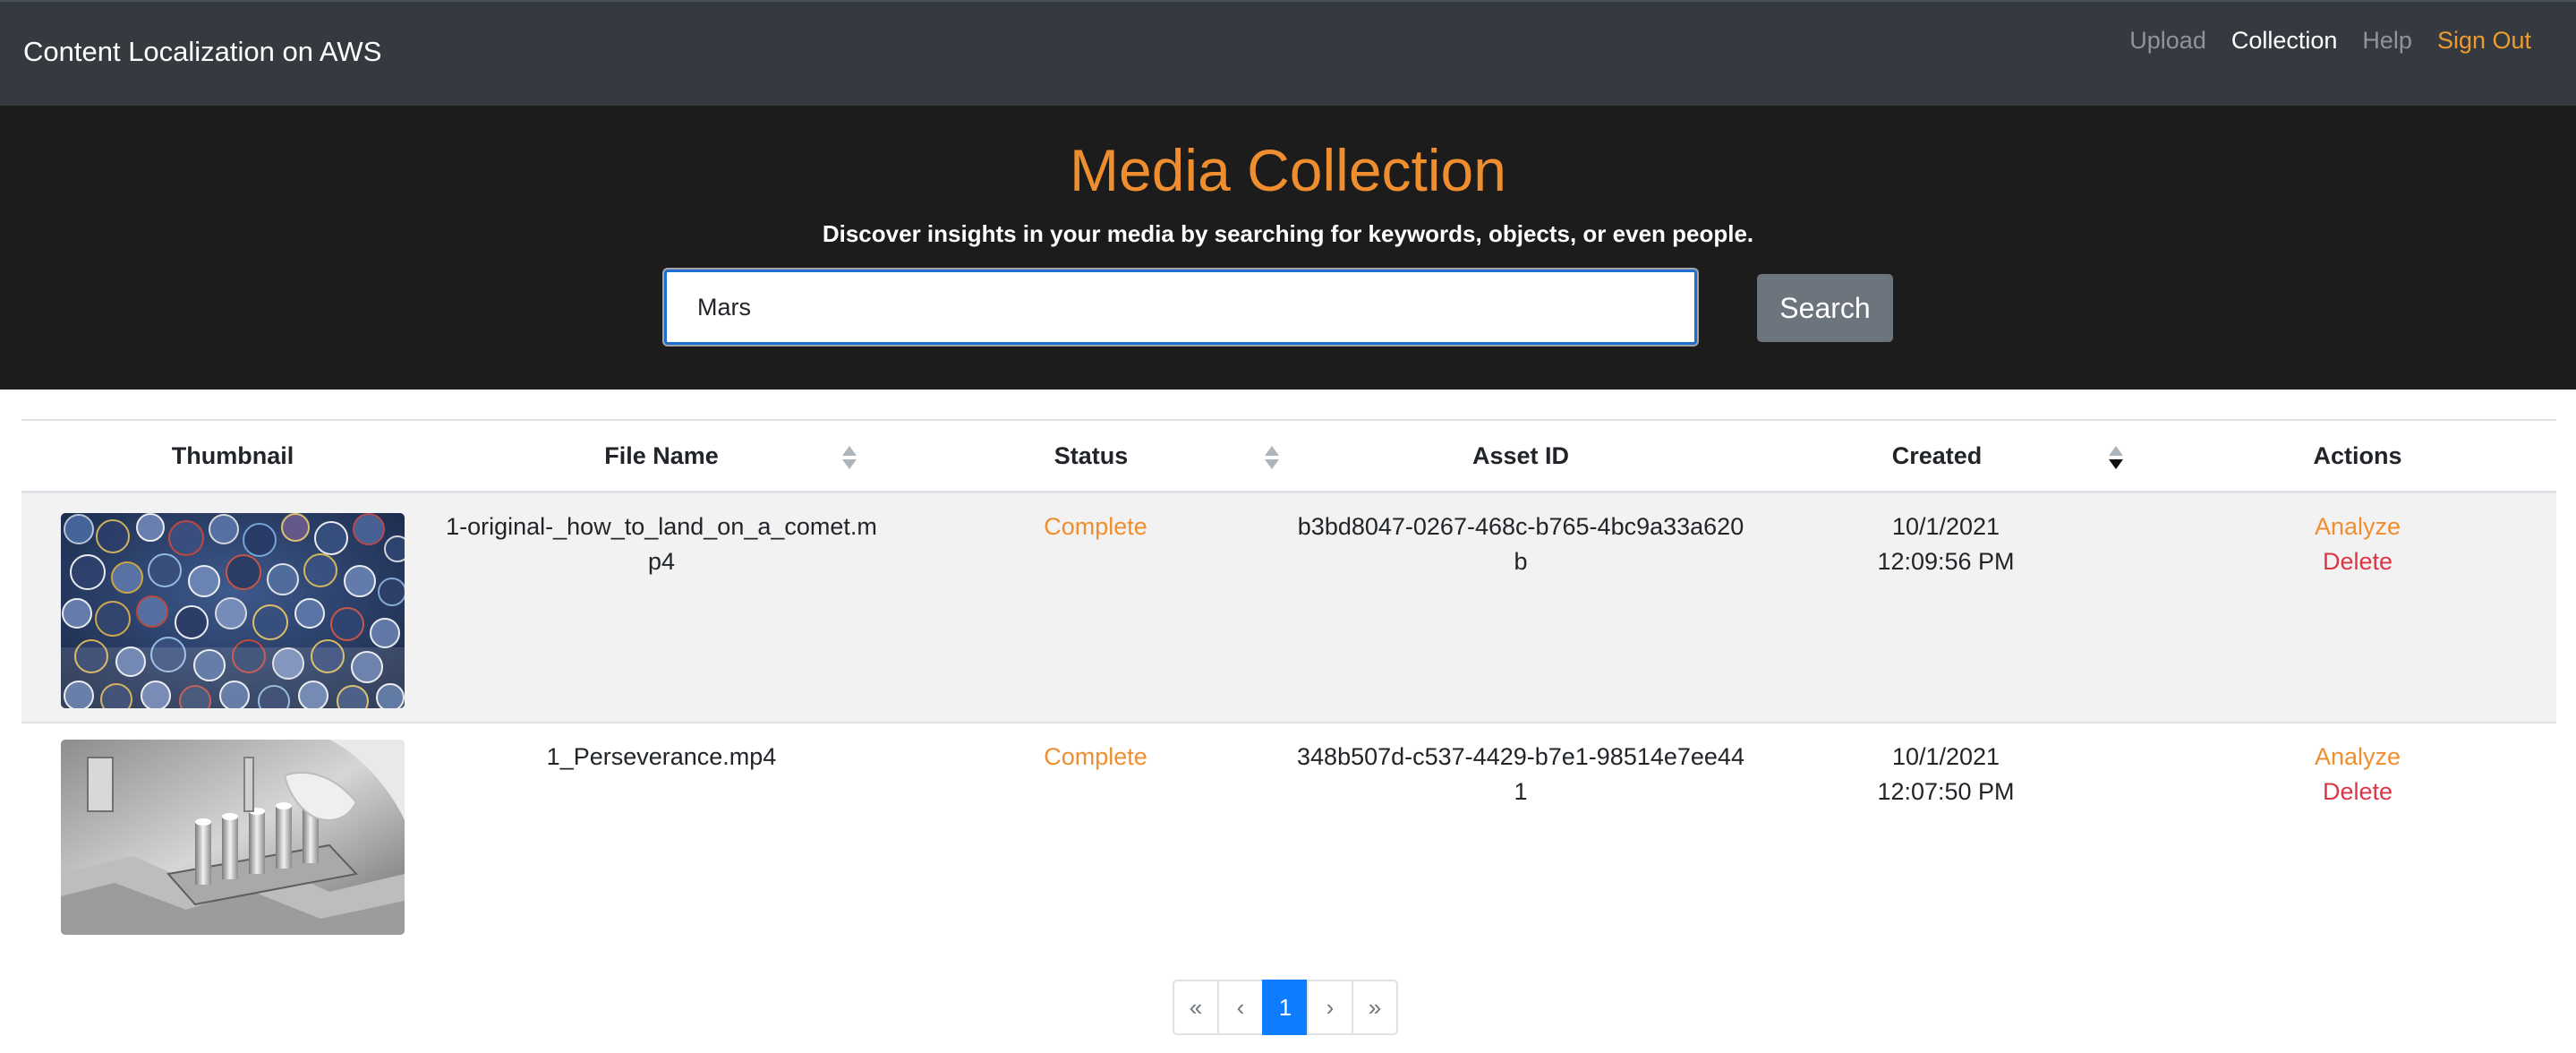 Image resolution: width=2576 pixels, height=1053 pixels. What do you see at coordinates (1946, 774) in the screenshot?
I see `created-timestamp: 10/1/2021 12:07:50 PM` at bounding box center [1946, 774].